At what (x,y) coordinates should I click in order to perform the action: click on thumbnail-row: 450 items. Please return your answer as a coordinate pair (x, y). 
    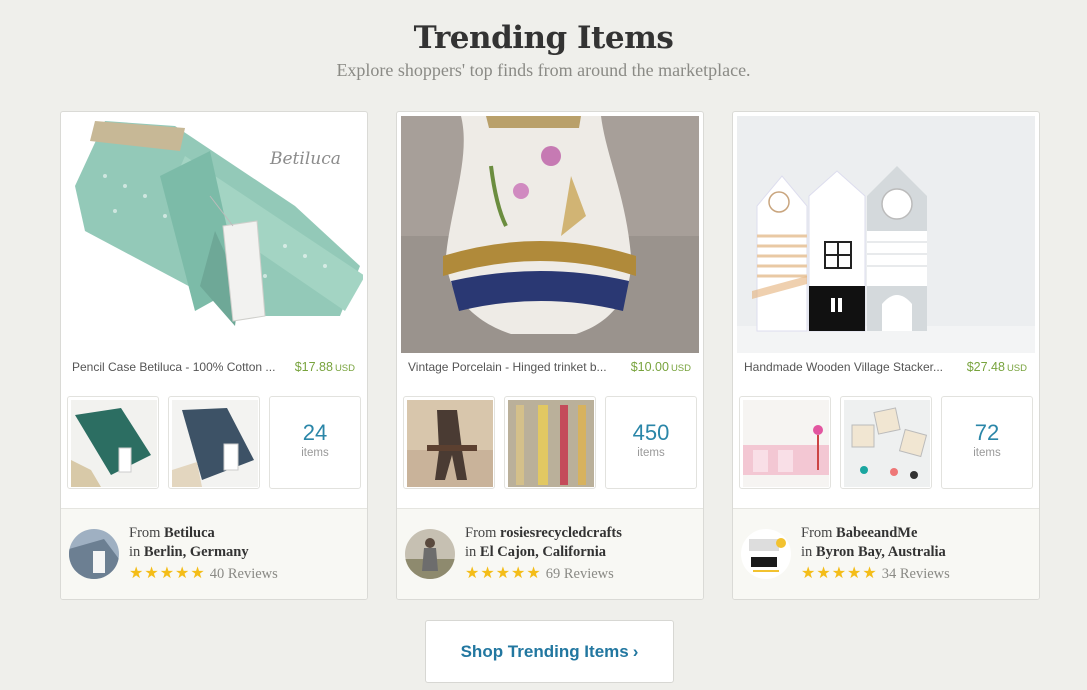
    Looking at the image, I should click on (551, 442).